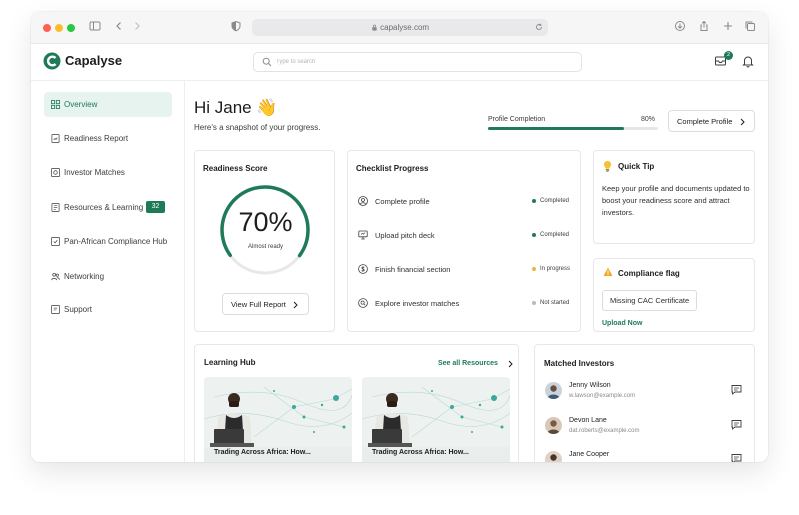 This screenshot has height=515, width=799. I want to click on download-icon, so click(680, 28).